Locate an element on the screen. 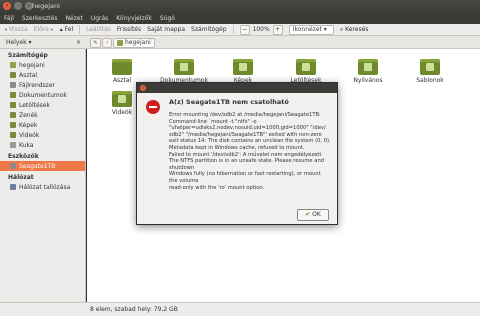 This screenshot has height=316, width=480. window-titlebar: × – + hegejani is located at coordinates (240, 6).